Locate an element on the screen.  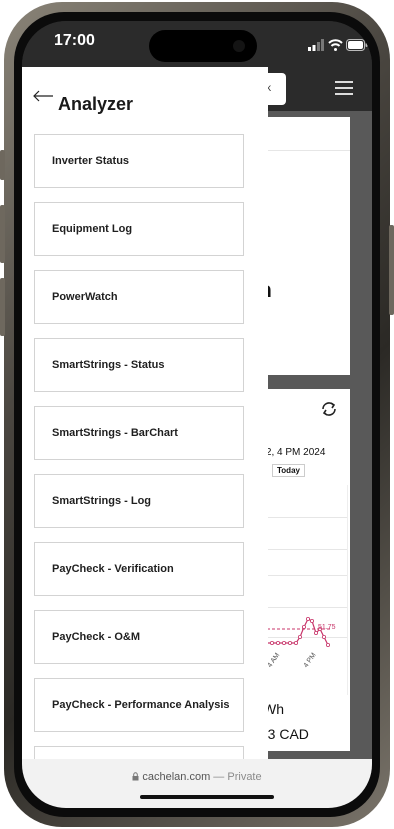
menu-item-paycheck-performance-analysis: PayCheck - Performance Analysis is located at coordinates (139, 705).